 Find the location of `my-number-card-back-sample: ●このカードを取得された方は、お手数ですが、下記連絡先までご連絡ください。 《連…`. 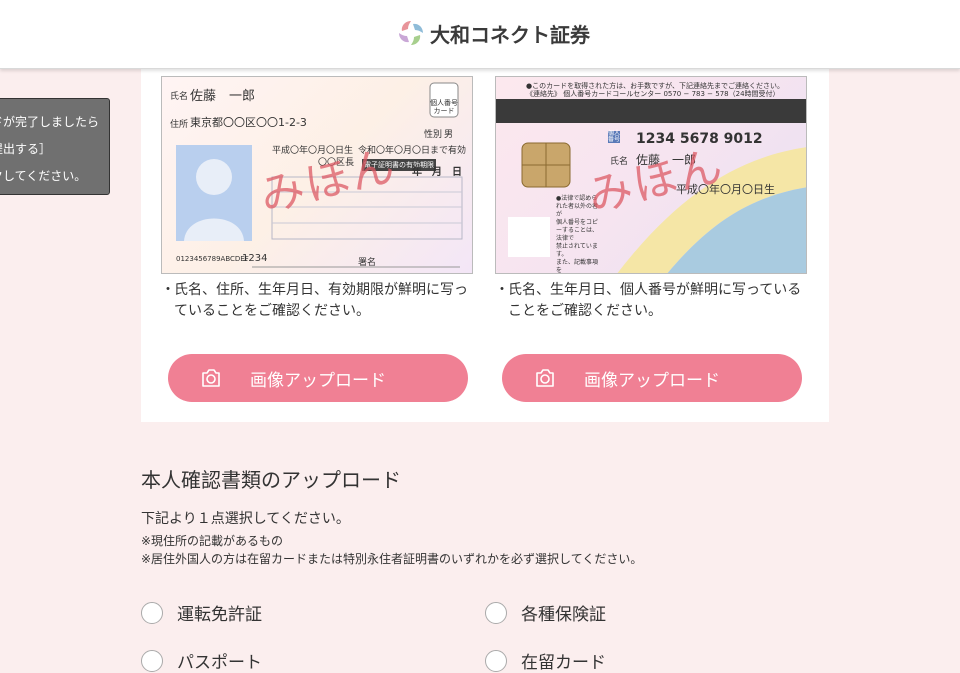

my-number-card-back-sample: ●このカードを取得された方は、お手数ですが、下記連絡先までご連絡ください。 《連… is located at coordinates (651, 175).